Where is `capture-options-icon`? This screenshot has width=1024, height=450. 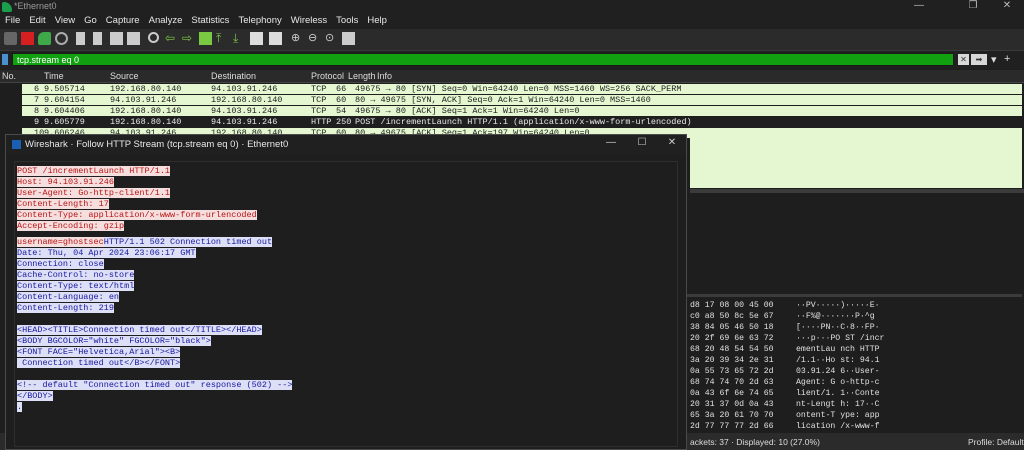
capture-options-icon is located at coordinates (61, 38).